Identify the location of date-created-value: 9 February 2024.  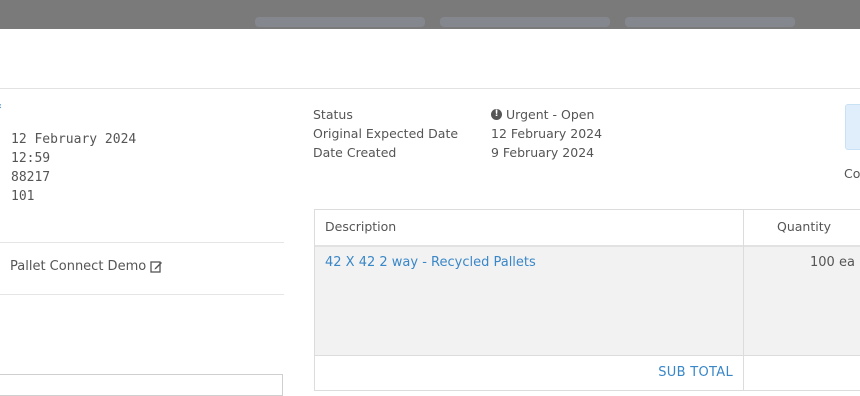
(543, 152).